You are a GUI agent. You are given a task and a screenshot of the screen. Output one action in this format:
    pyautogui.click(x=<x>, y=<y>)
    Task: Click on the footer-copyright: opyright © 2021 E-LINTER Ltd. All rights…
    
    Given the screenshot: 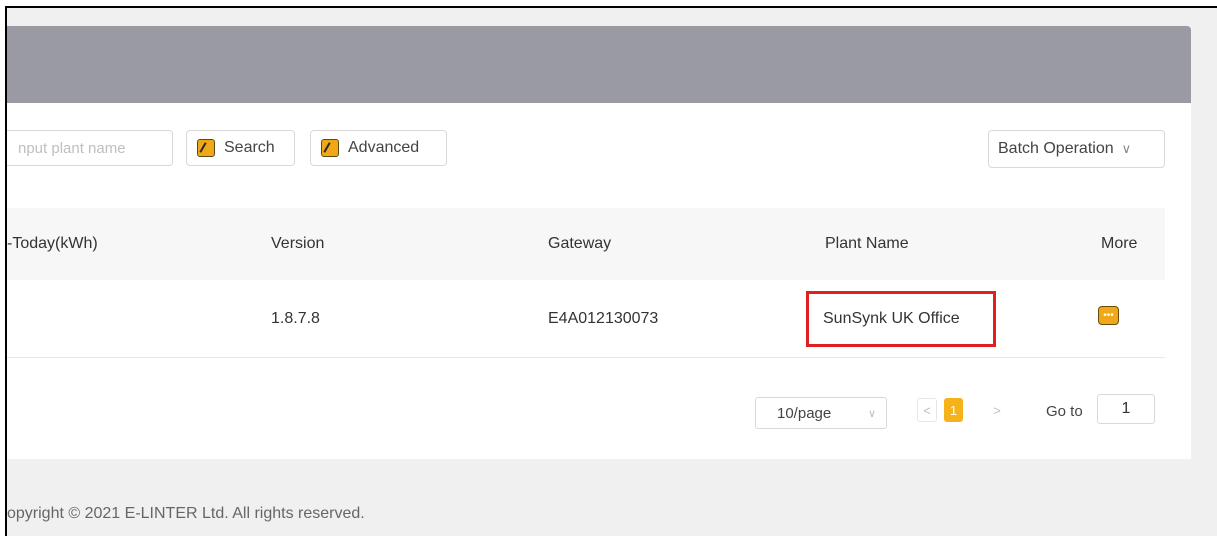 What is the action you would take?
    pyautogui.click(x=186, y=513)
    